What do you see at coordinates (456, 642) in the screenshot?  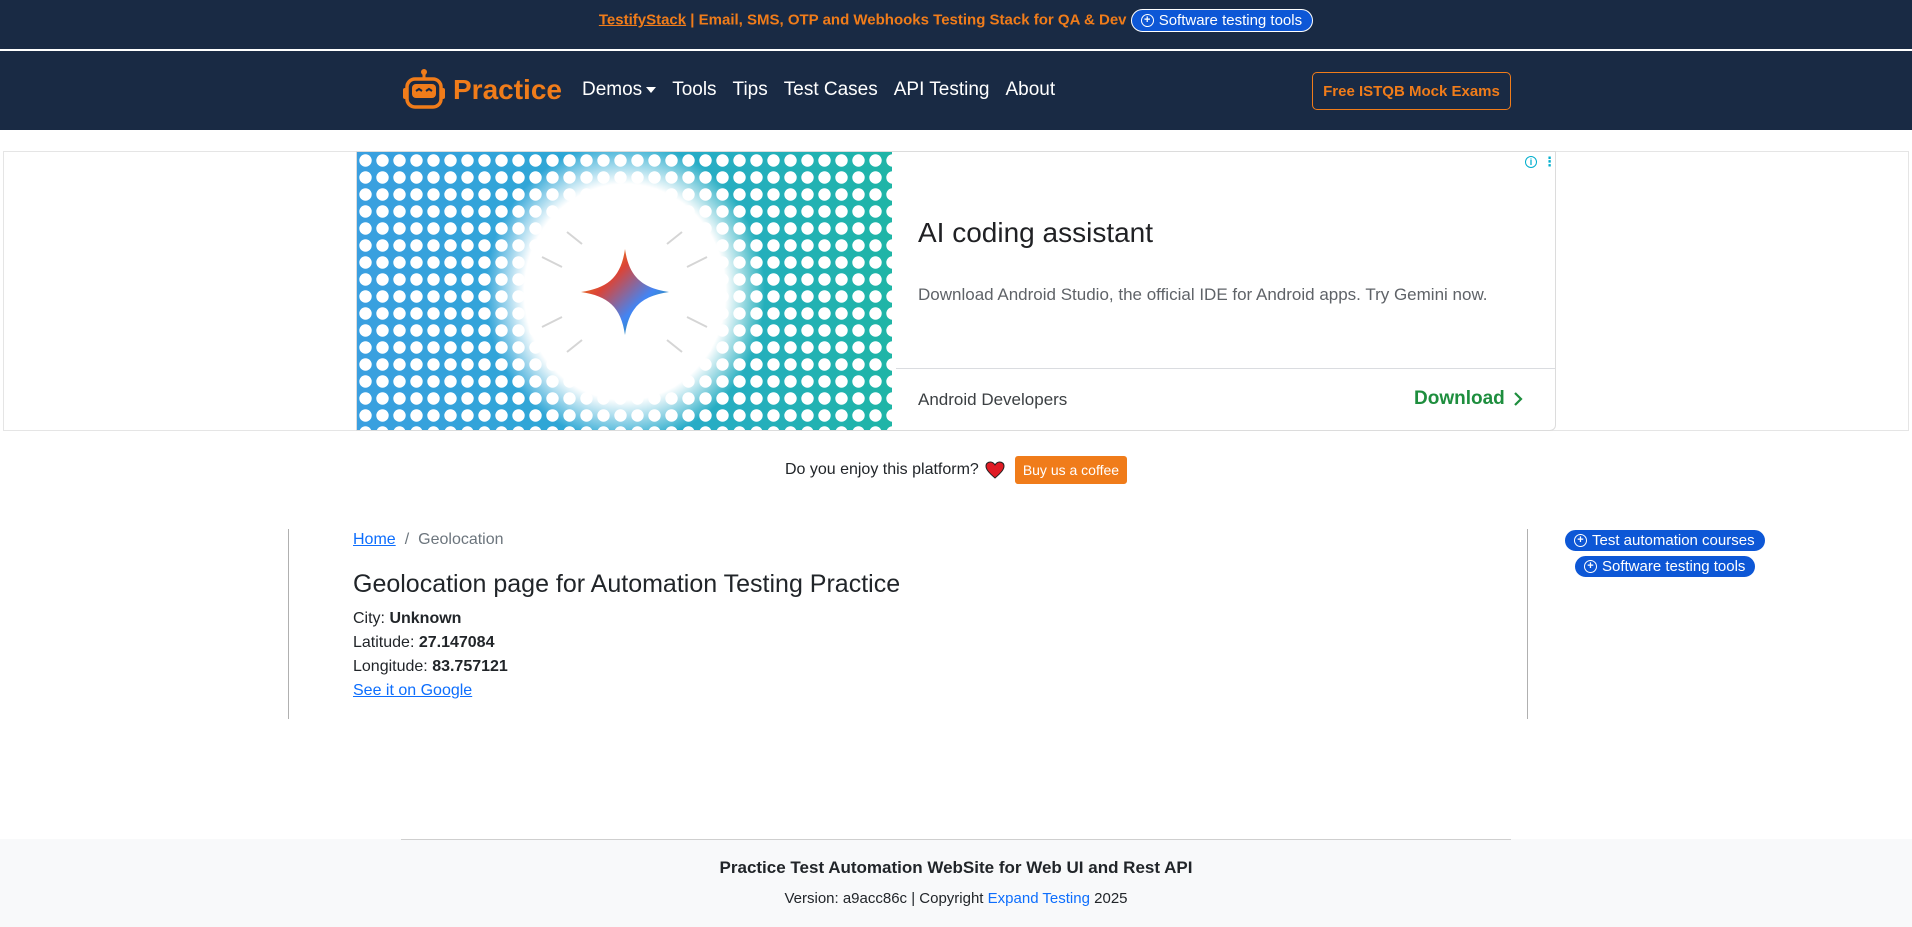 I see `latitude-value: 27.147084` at bounding box center [456, 642].